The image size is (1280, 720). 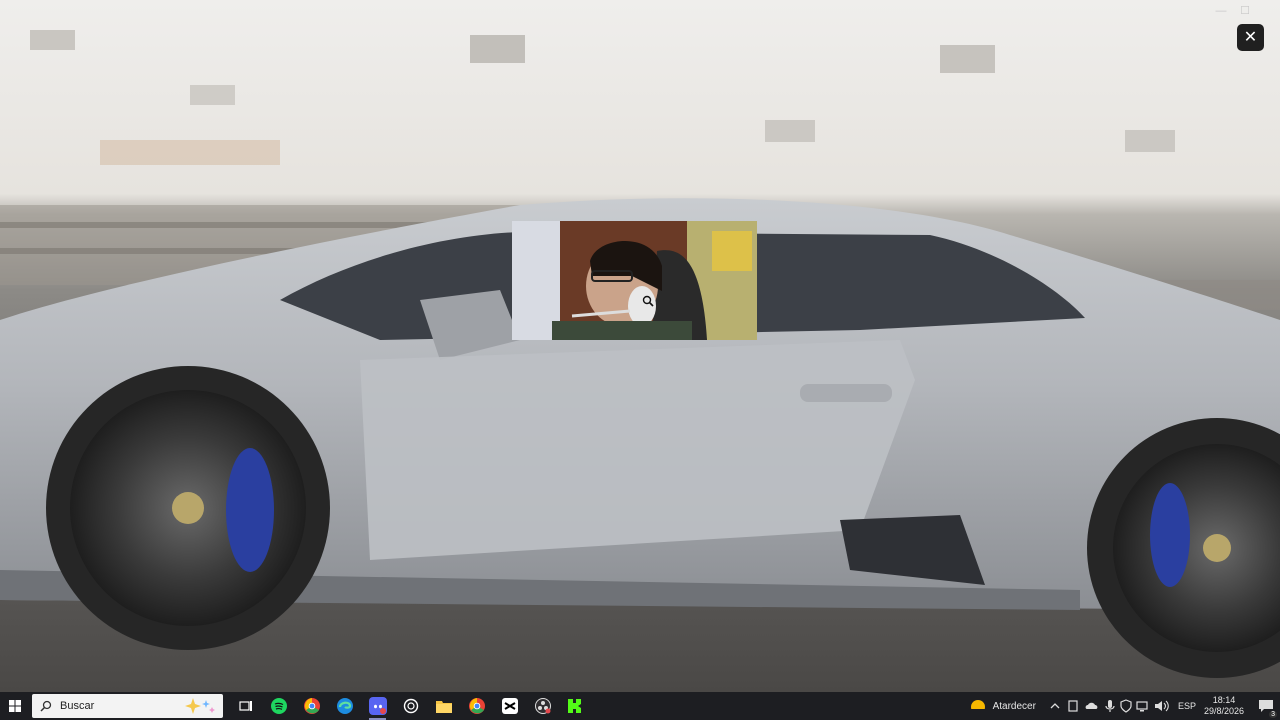 What do you see at coordinates (127, 706) in the screenshot?
I see `search-box: Buscar` at bounding box center [127, 706].